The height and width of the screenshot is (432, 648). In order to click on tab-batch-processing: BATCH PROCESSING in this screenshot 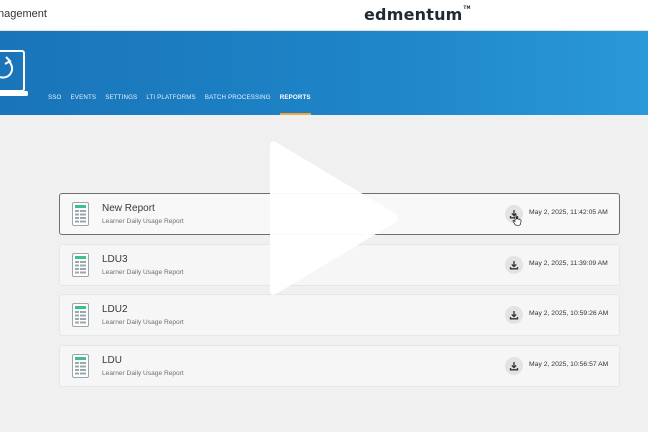, I will do `click(238, 104)`.